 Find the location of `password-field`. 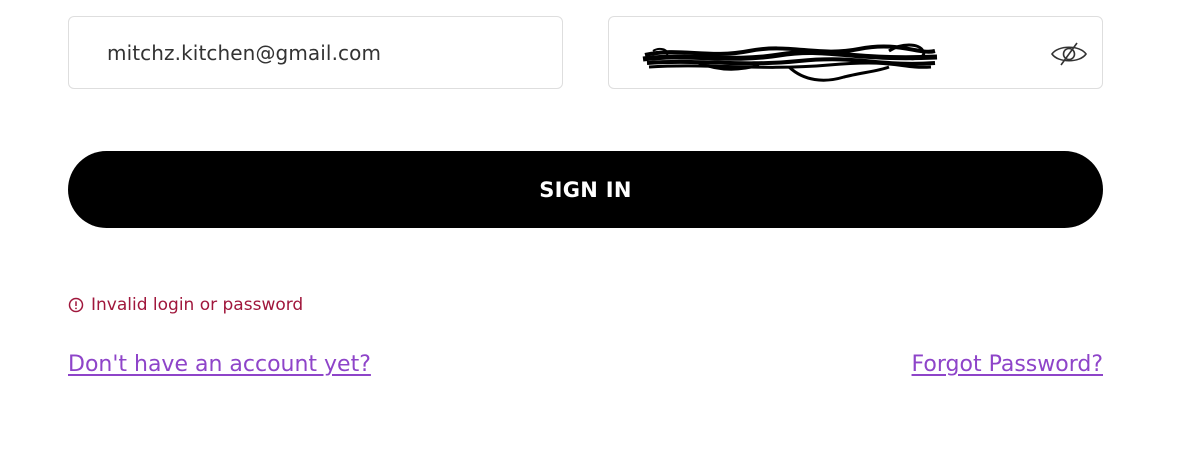

password-field is located at coordinates (855, 52).